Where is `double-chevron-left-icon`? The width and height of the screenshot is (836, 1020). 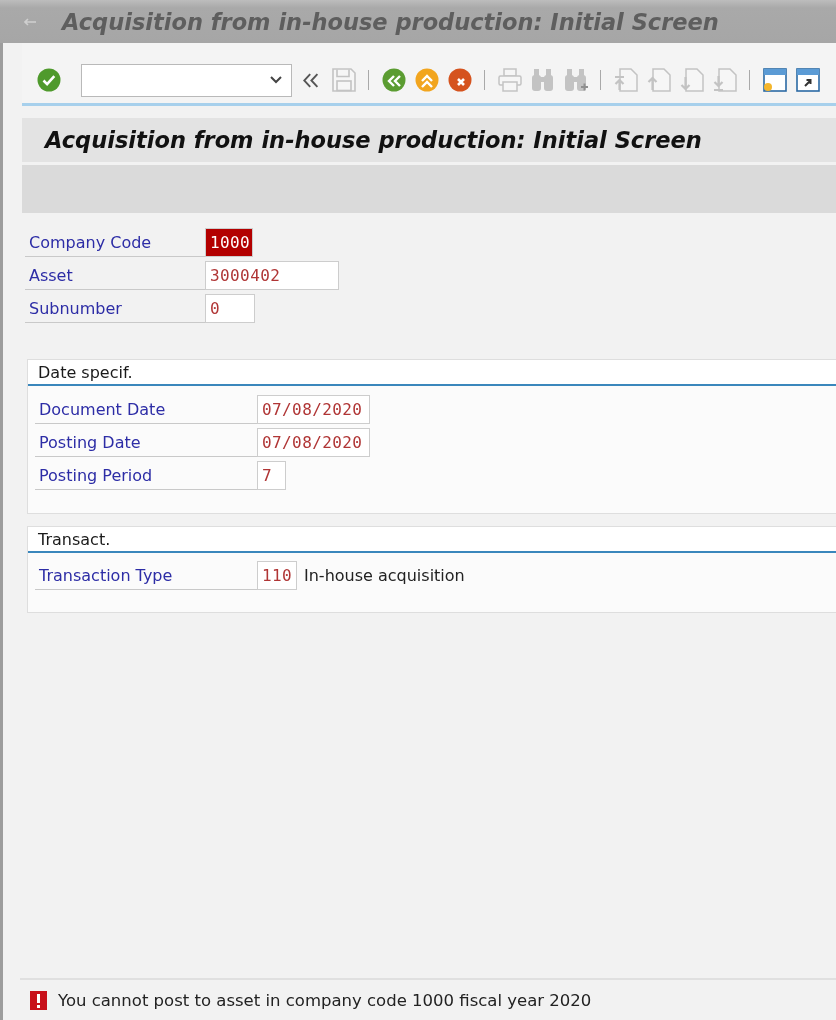
double-chevron-left-icon is located at coordinates (310, 80).